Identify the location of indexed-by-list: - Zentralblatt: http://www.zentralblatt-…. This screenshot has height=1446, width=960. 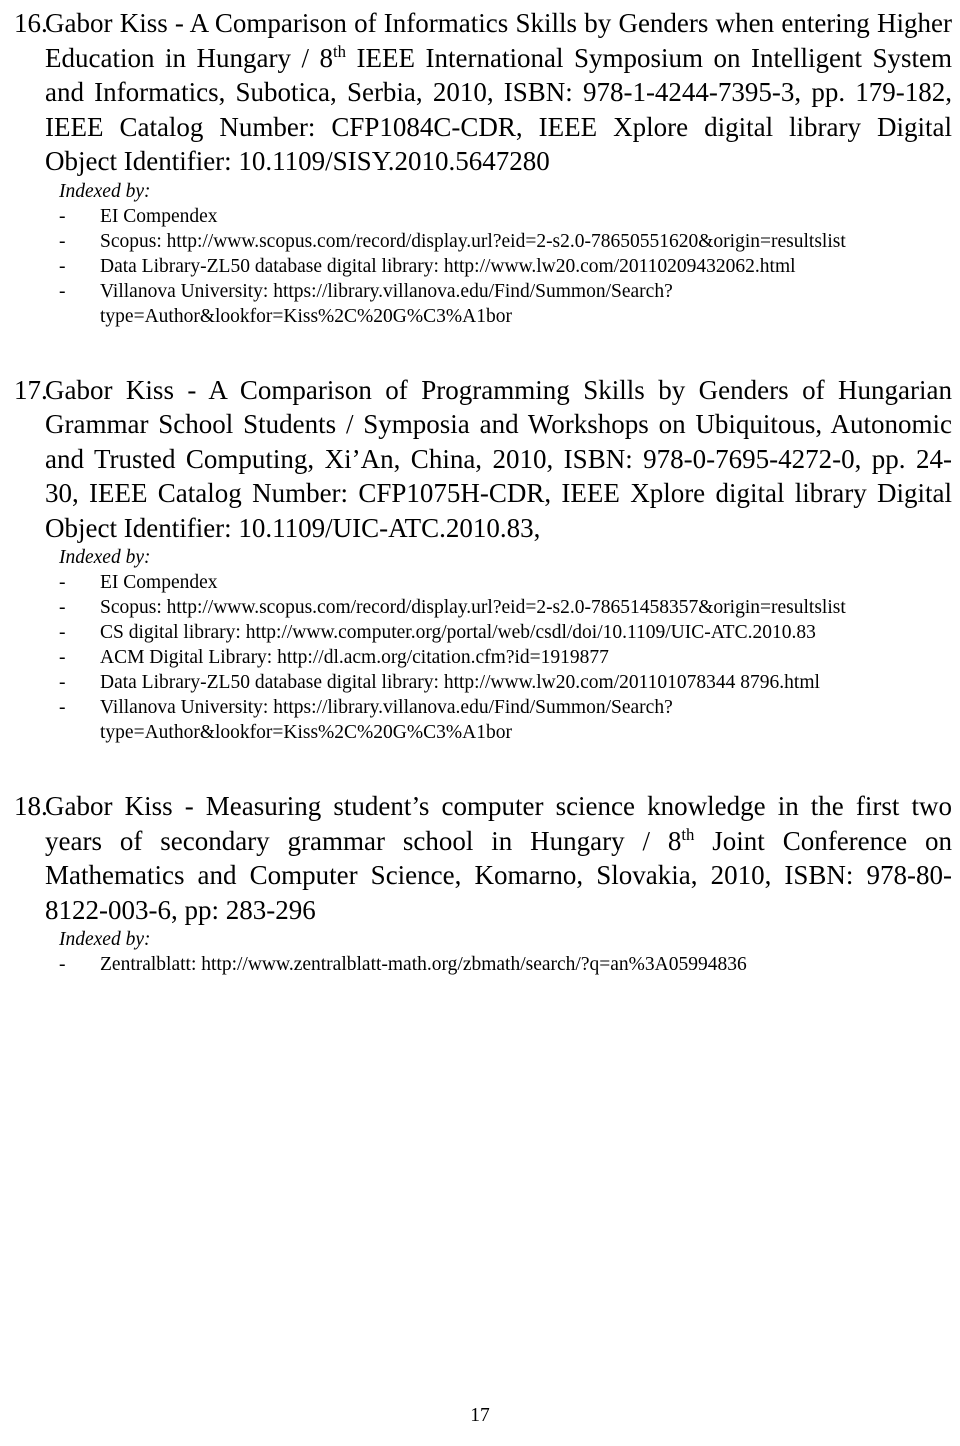
(480, 964).